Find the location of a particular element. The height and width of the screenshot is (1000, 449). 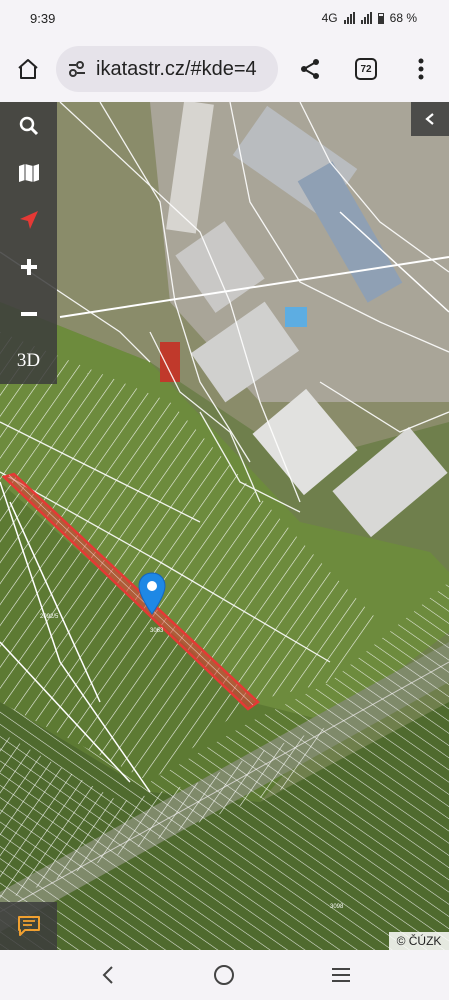

nav-recents-button is located at coordinates (341, 975).